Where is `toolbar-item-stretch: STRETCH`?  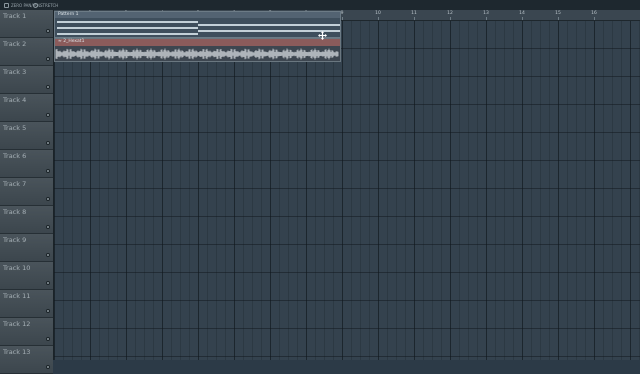
toolbar-item-stretch: STRETCH is located at coordinates (45, 5).